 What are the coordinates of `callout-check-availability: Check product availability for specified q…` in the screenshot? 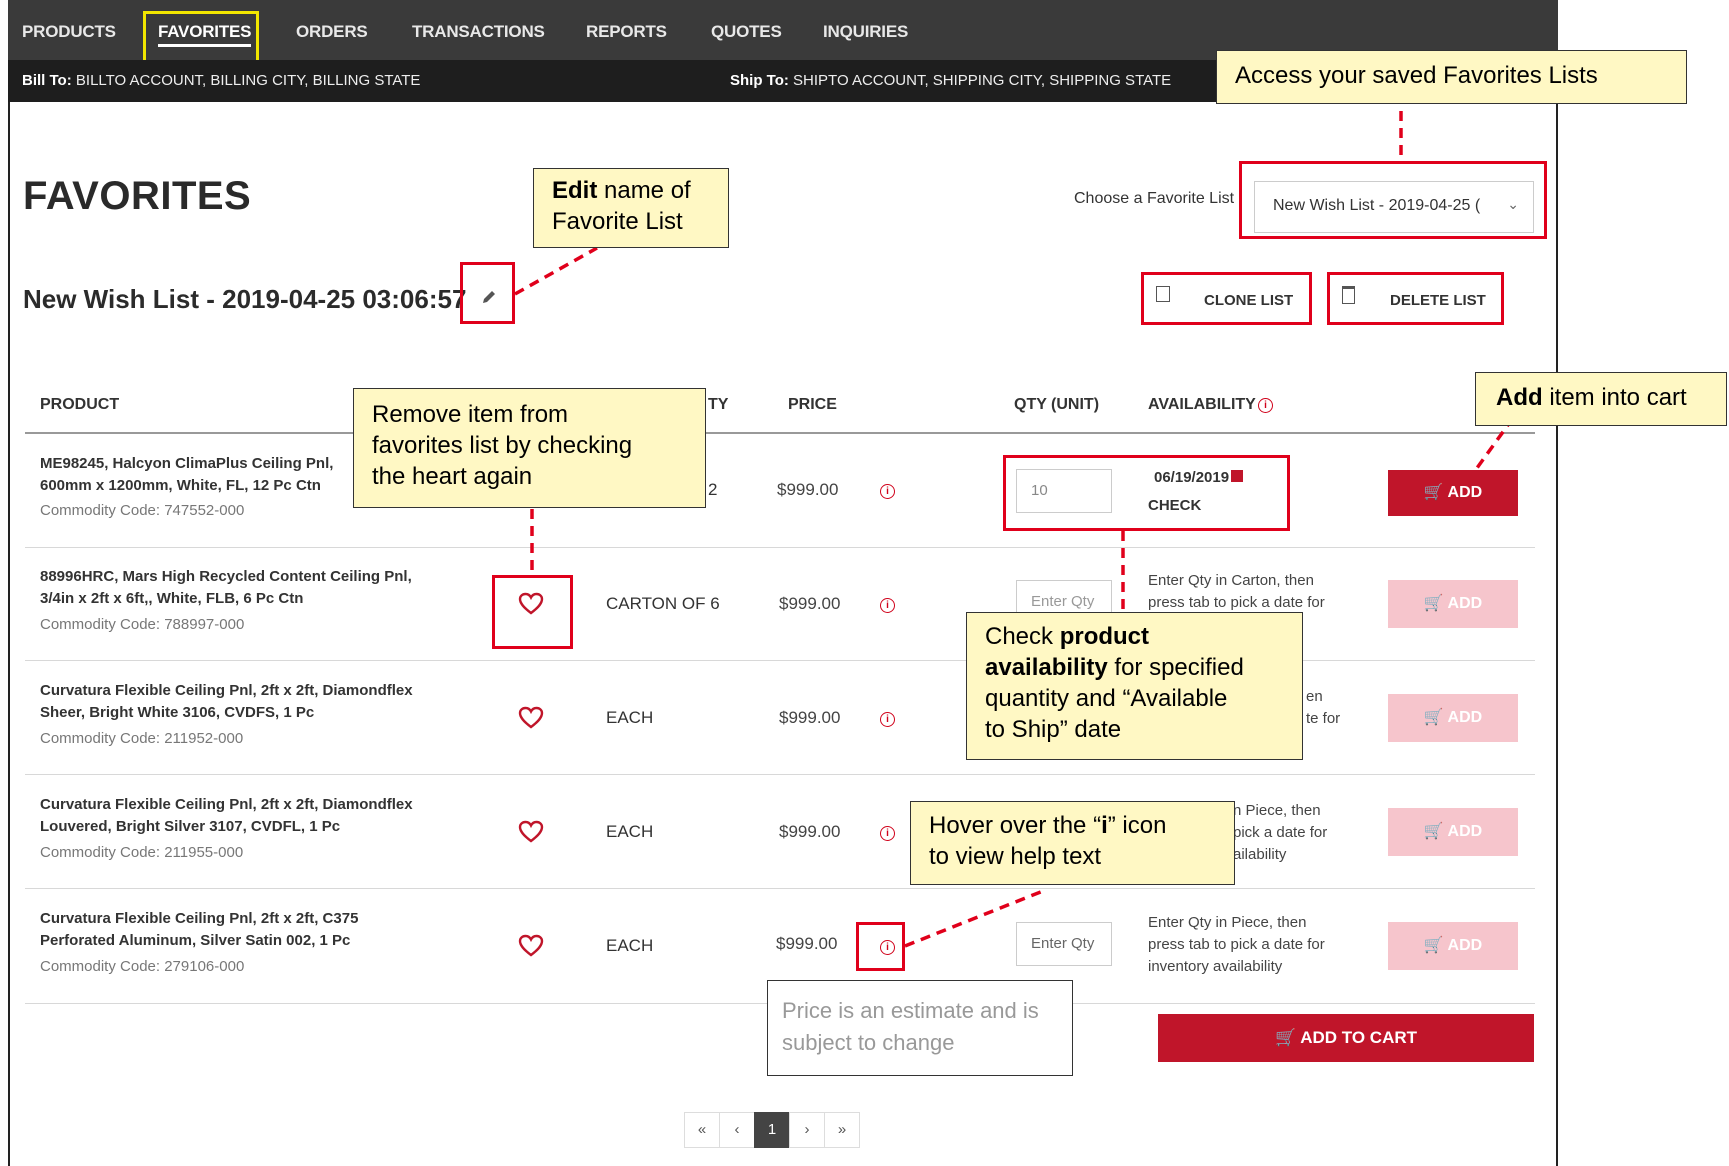 It's located at (1134, 686).